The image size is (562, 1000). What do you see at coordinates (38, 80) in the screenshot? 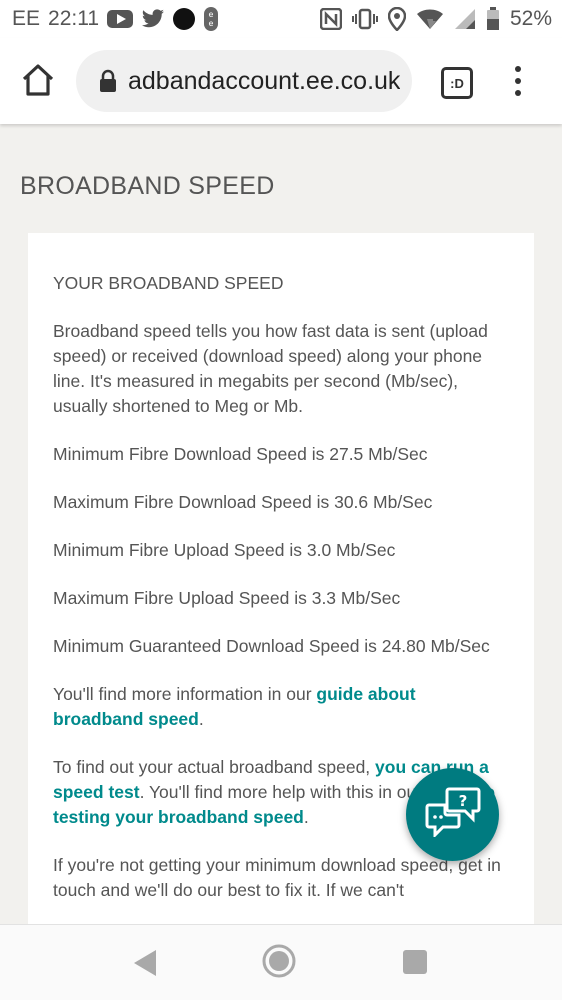
I see `home-icon` at bounding box center [38, 80].